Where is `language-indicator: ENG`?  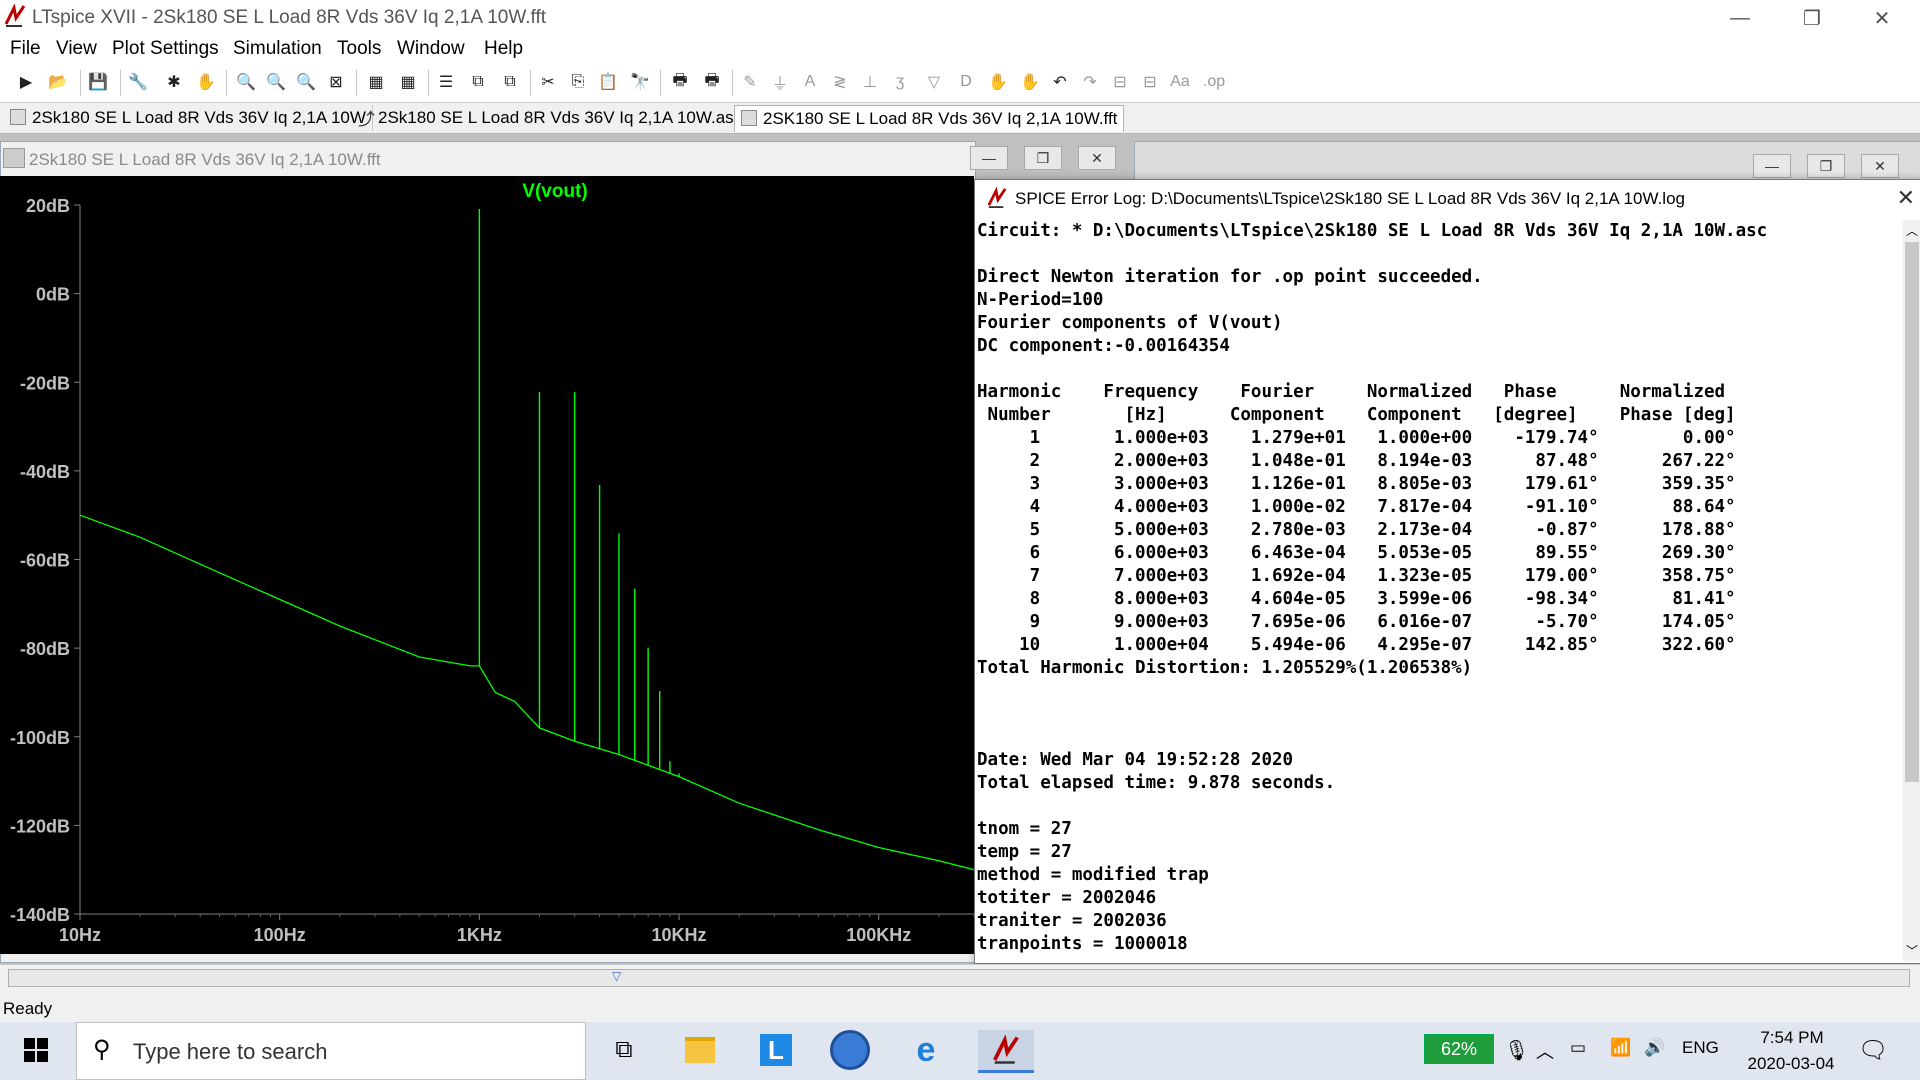 language-indicator: ENG is located at coordinates (1700, 1048).